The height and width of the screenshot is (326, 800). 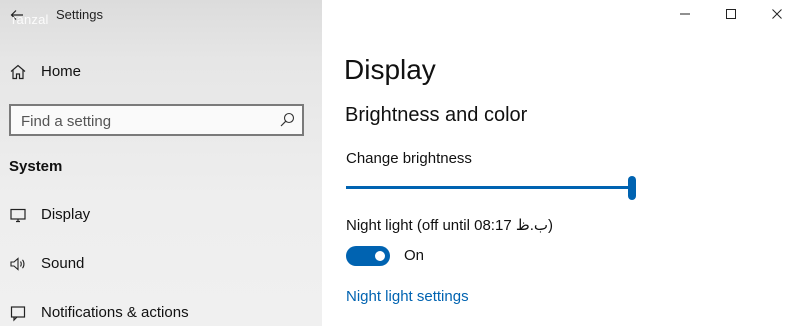 What do you see at coordinates (161, 264) in the screenshot?
I see `sidebar-item-sound: Sound` at bounding box center [161, 264].